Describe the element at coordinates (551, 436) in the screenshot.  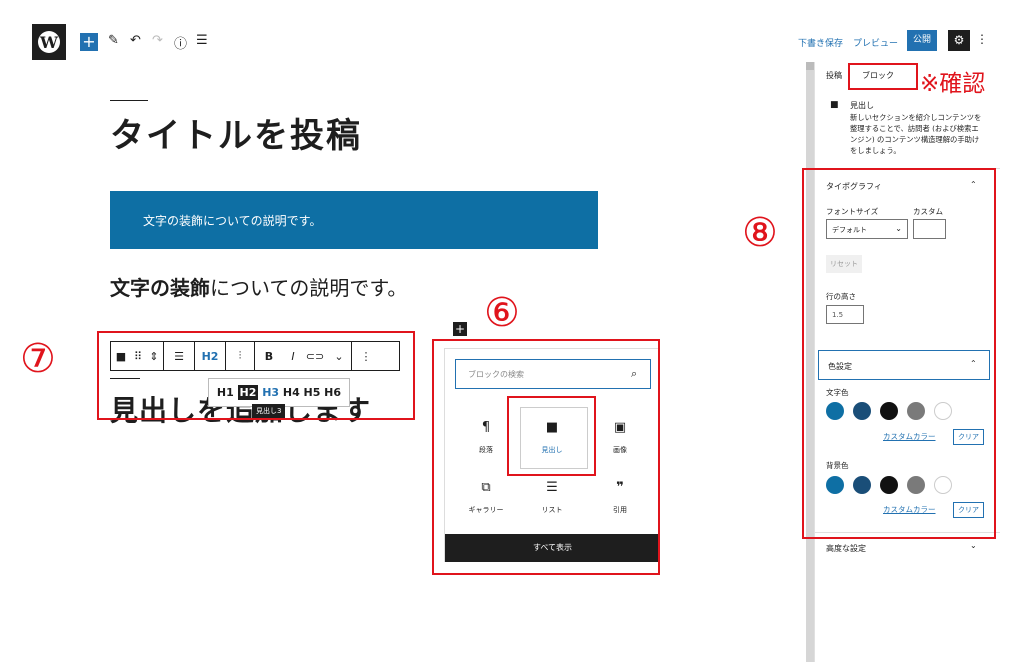
I see `annotation-box-heading-block` at that location.